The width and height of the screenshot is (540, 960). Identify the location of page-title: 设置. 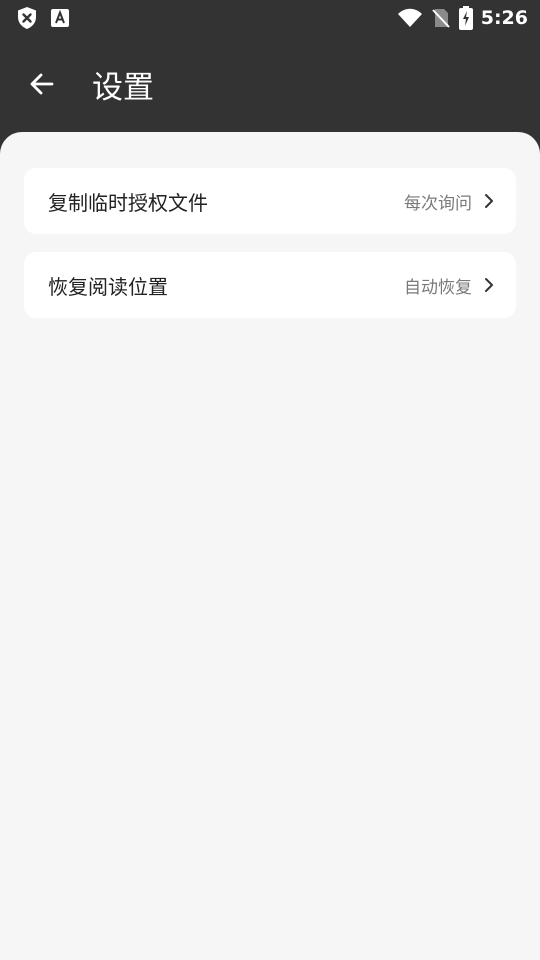
(123, 87).